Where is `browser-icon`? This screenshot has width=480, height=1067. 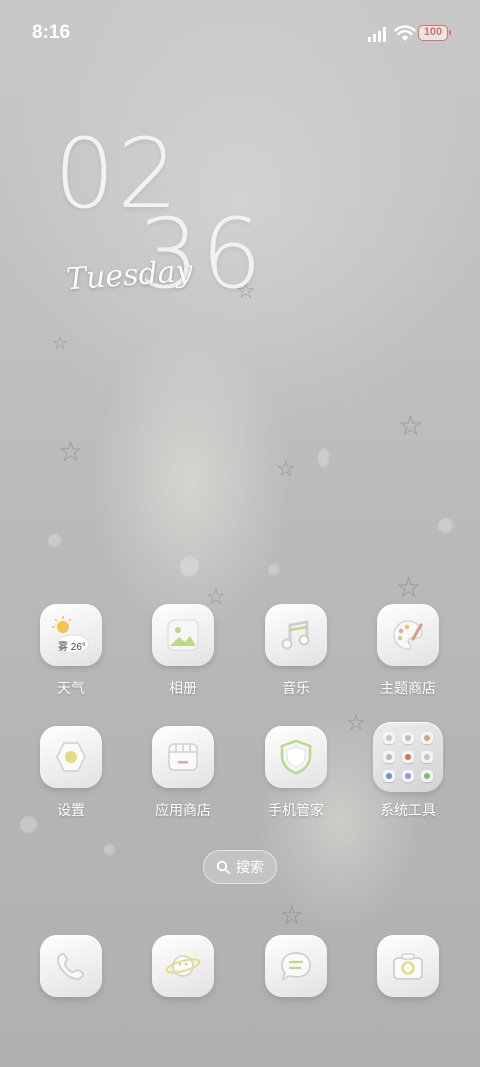 browser-icon is located at coordinates (183, 966).